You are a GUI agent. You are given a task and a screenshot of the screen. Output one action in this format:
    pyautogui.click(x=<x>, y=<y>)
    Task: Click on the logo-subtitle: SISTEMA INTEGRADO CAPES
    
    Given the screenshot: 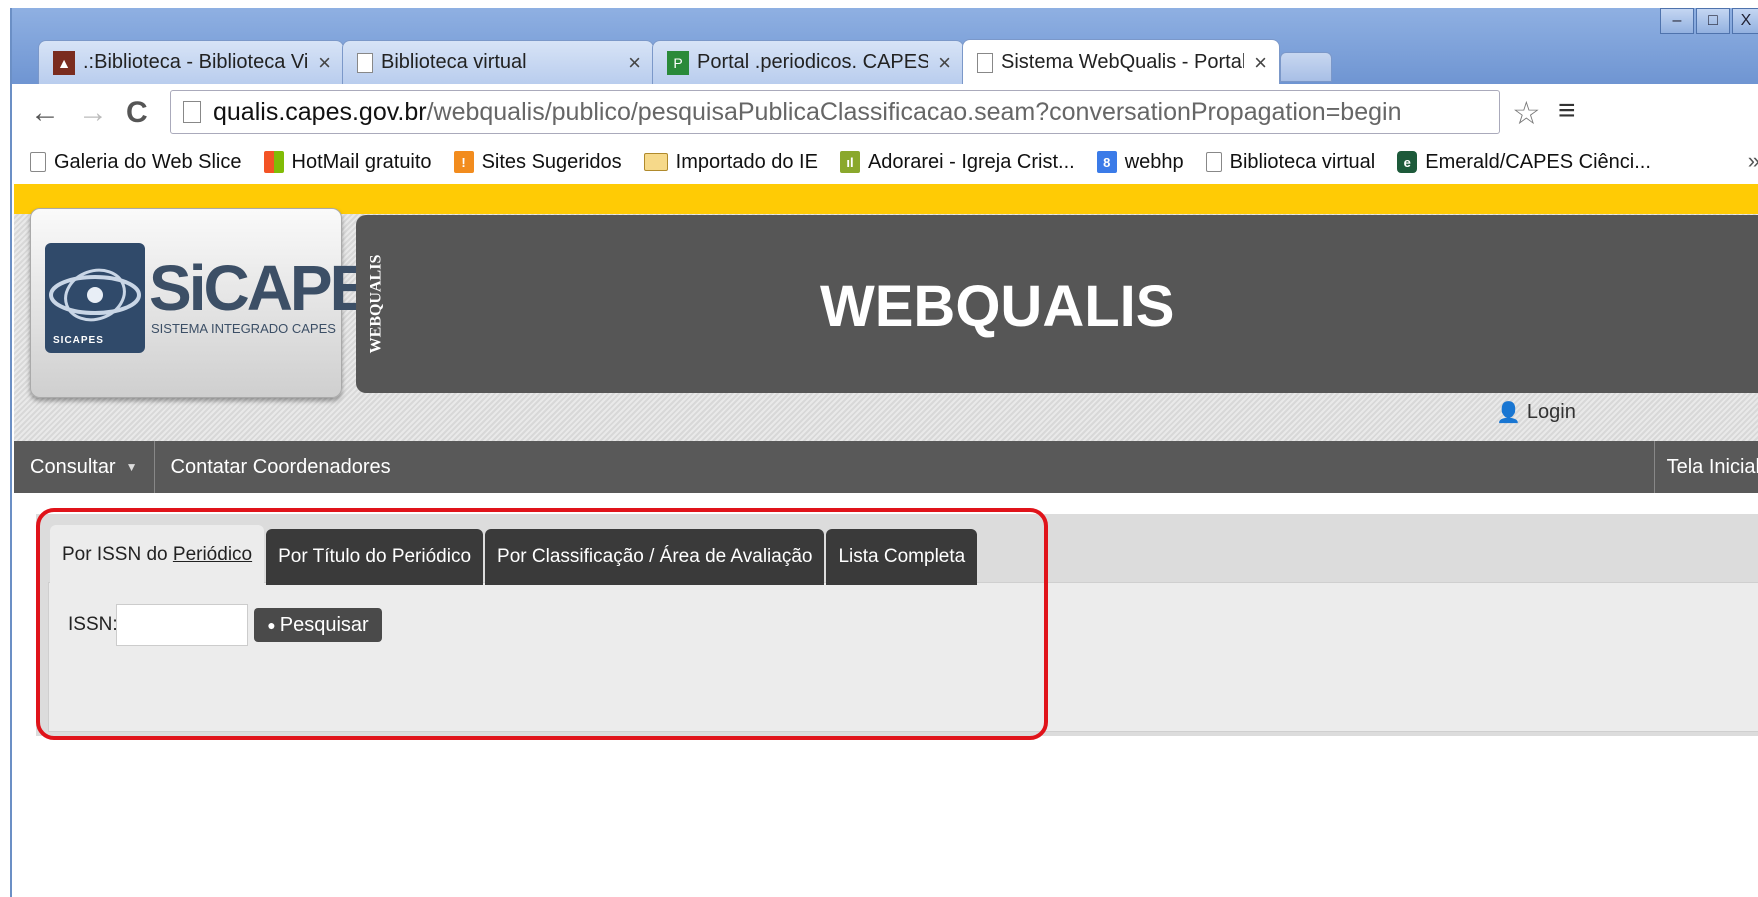 What is the action you would take?
    pyautogui.click(x=243, y=328)
    